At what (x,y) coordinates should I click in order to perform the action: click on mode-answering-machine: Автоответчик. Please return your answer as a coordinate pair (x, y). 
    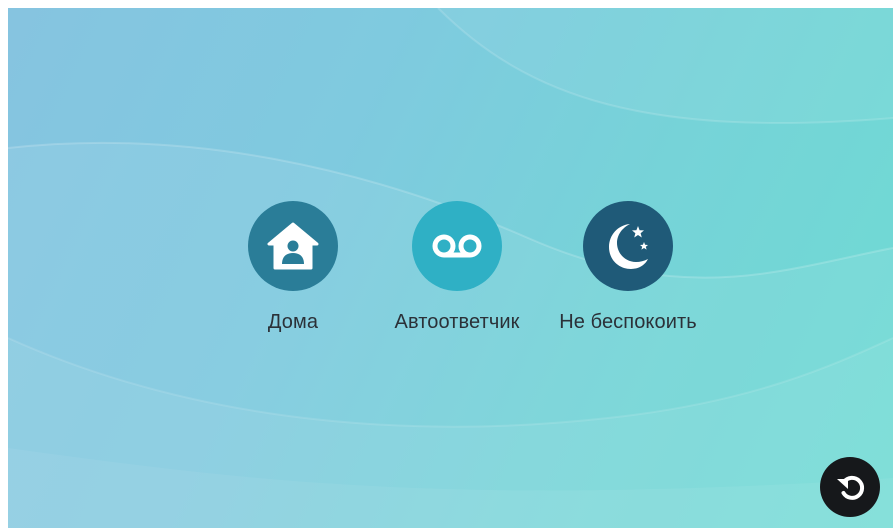
    Looking at the image, I should click on (457, 267).